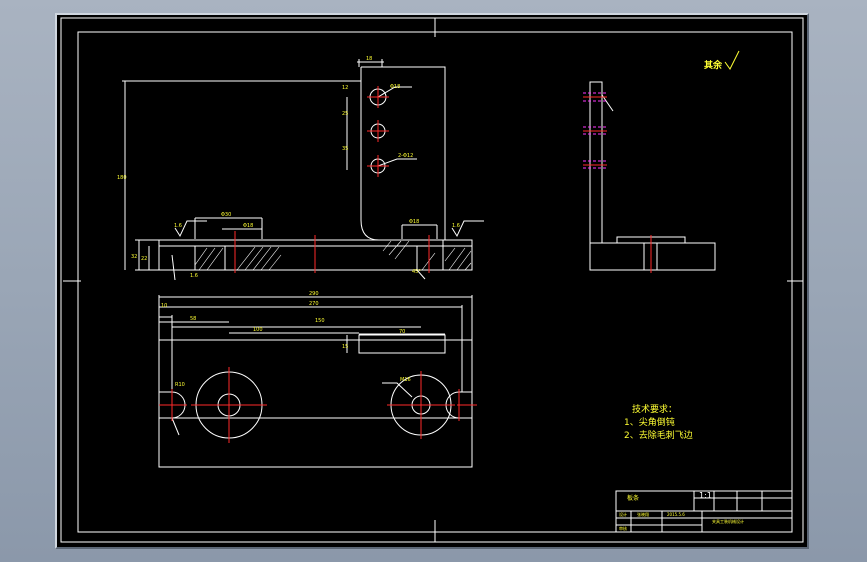 The width and height of the screenshot is (867, 562). What do you see at coordinates (180, 385) in the screenshot?
I see `dim-r-left: R10` at bounding box center [180, 385].